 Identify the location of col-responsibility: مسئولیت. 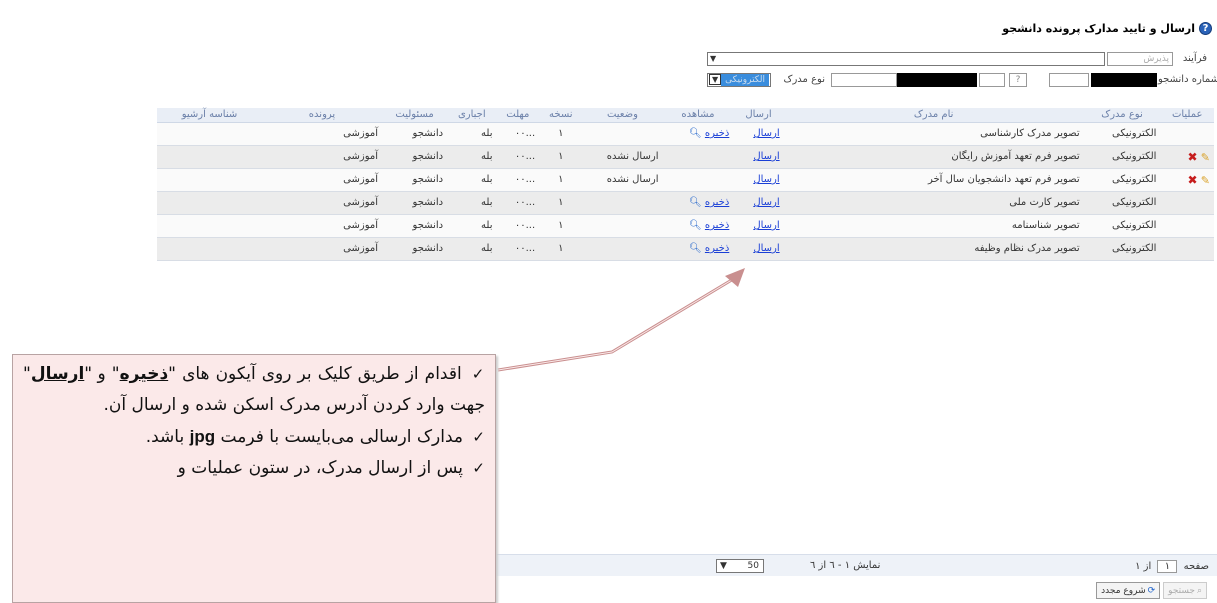
(415, 115).